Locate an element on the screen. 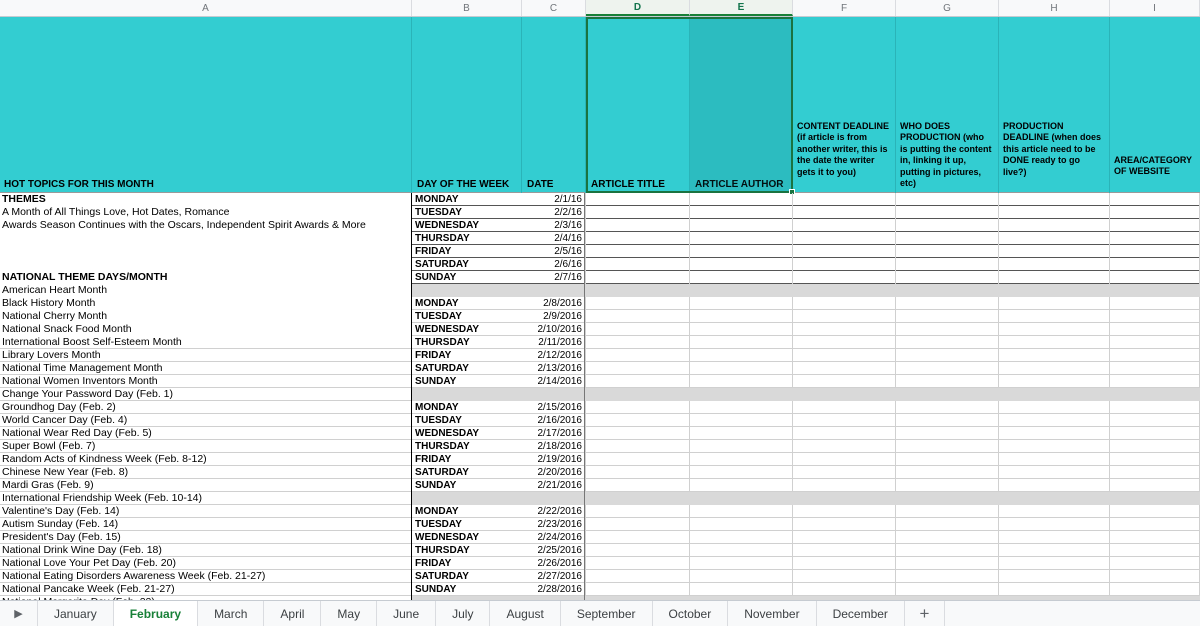 Image resolution: width=1200 pixels, height=626 pixels. sheet-tab-october: October is located at coordinates (690, 613).